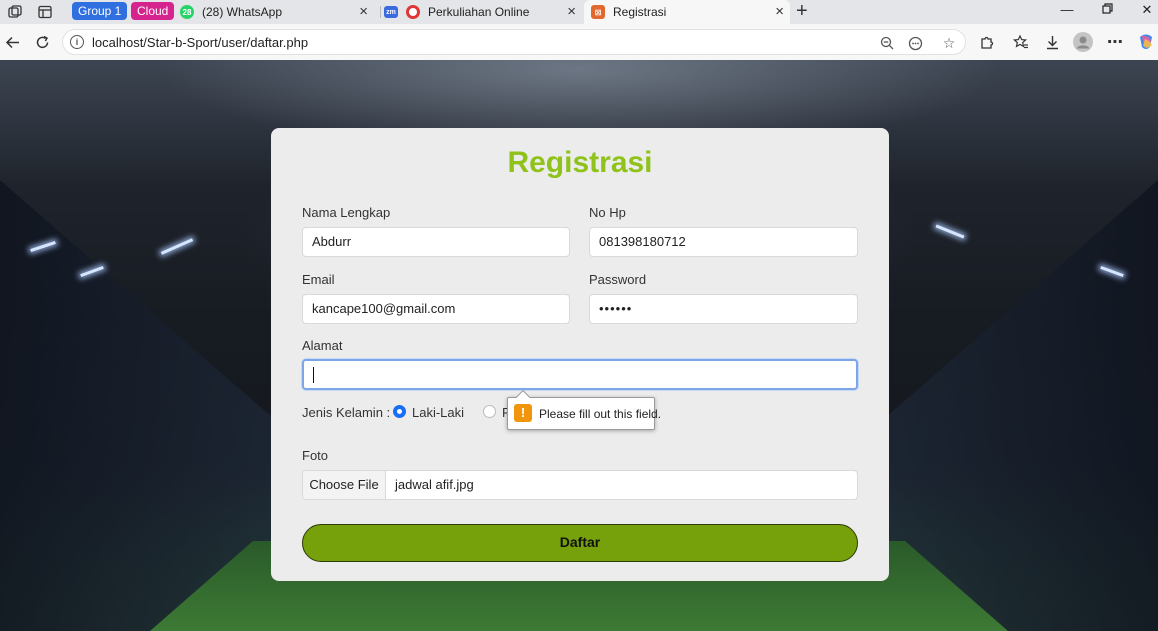 The image size is (1158, 631). What do you see at coordinates (640, 12) in the screenshot?
I see `tab-title: Registrasi` at bounding box center [640, 12].